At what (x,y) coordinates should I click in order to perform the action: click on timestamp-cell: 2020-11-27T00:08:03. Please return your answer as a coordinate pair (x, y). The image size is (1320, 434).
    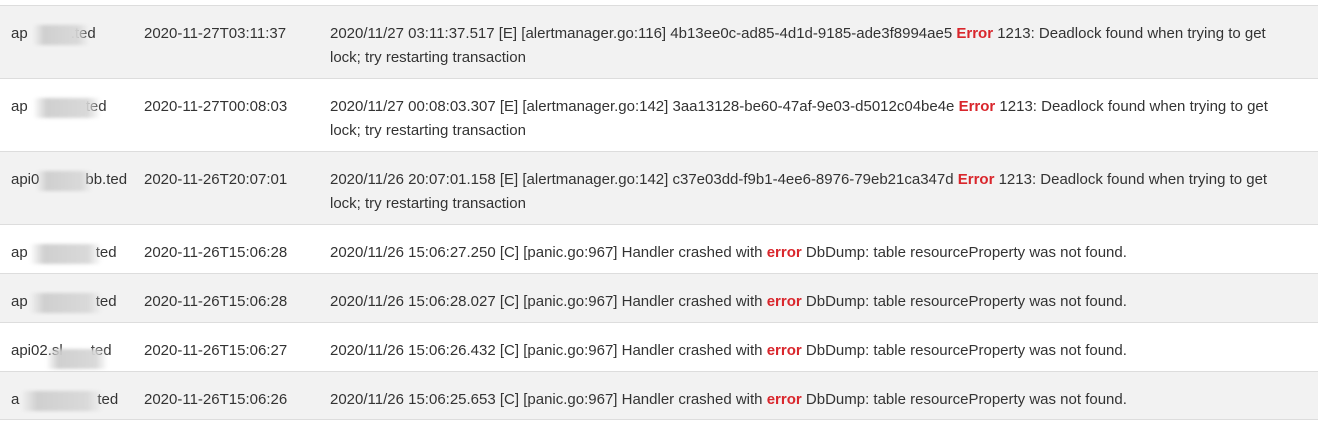
    Looking at the image, I should click on (216, 106).